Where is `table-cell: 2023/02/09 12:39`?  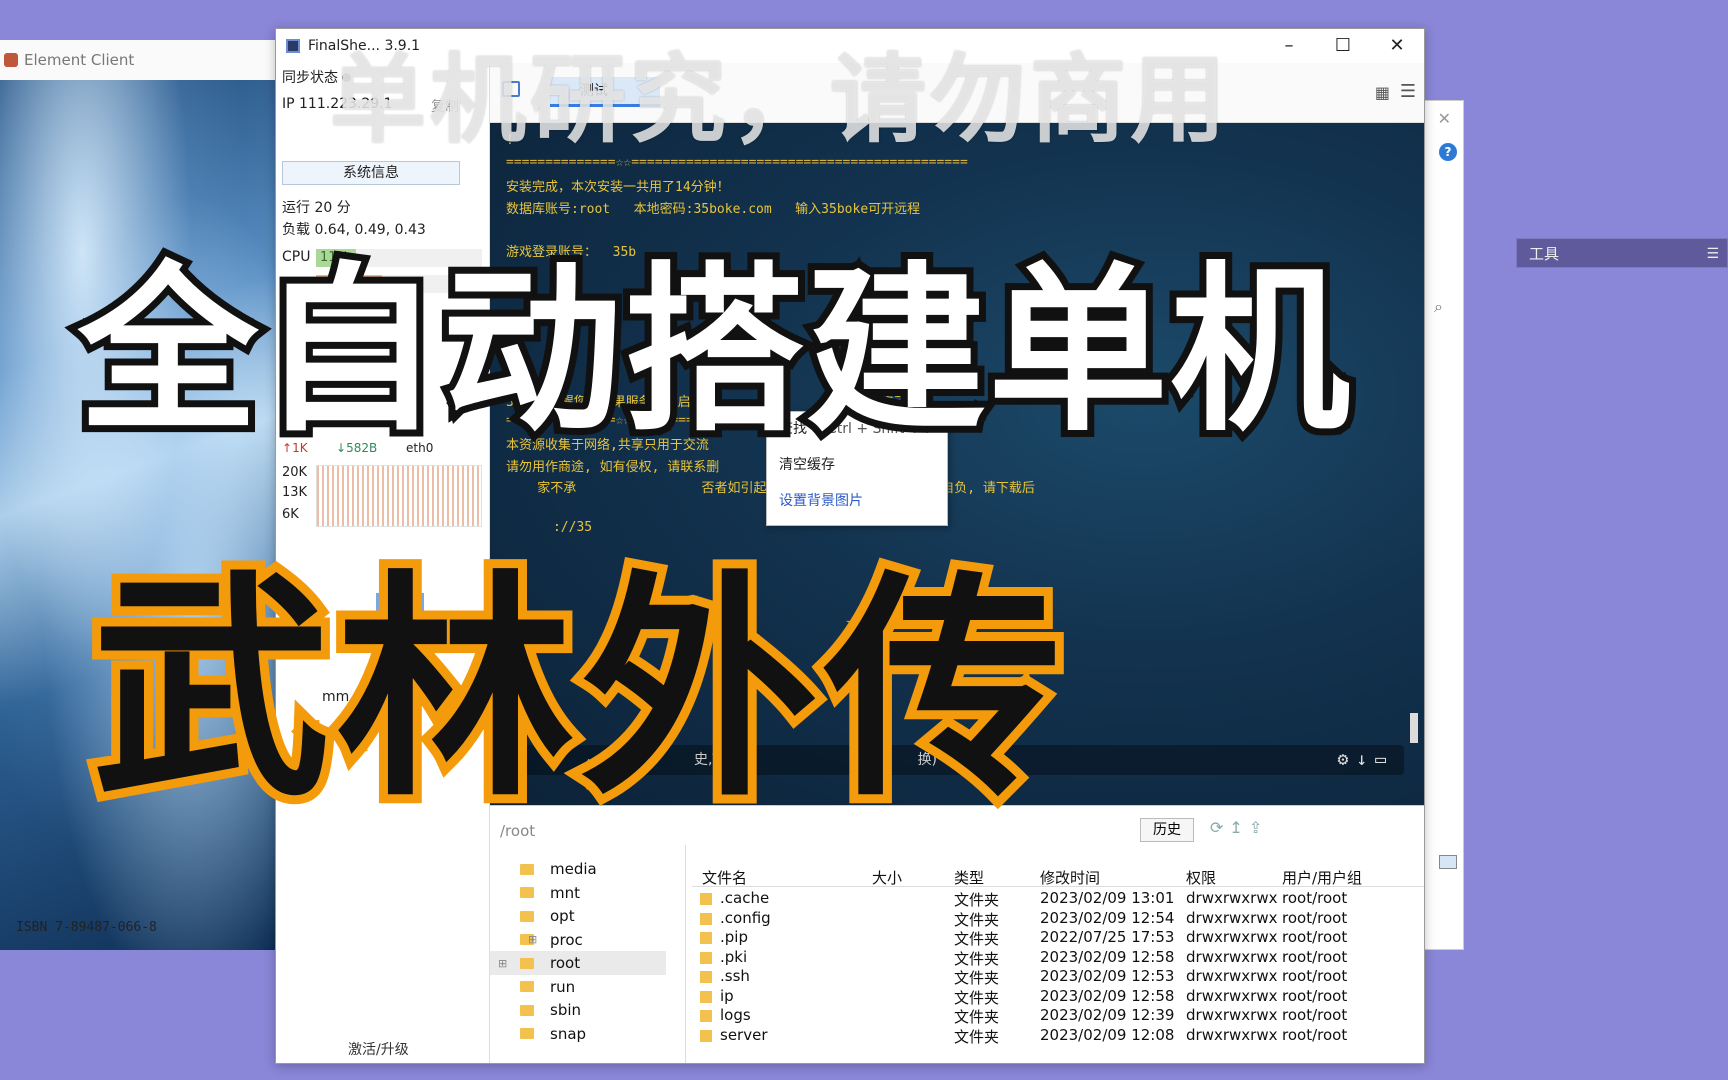
table-cell: 2023/02/09 12:39 is located at coordinates (1107, 1015).